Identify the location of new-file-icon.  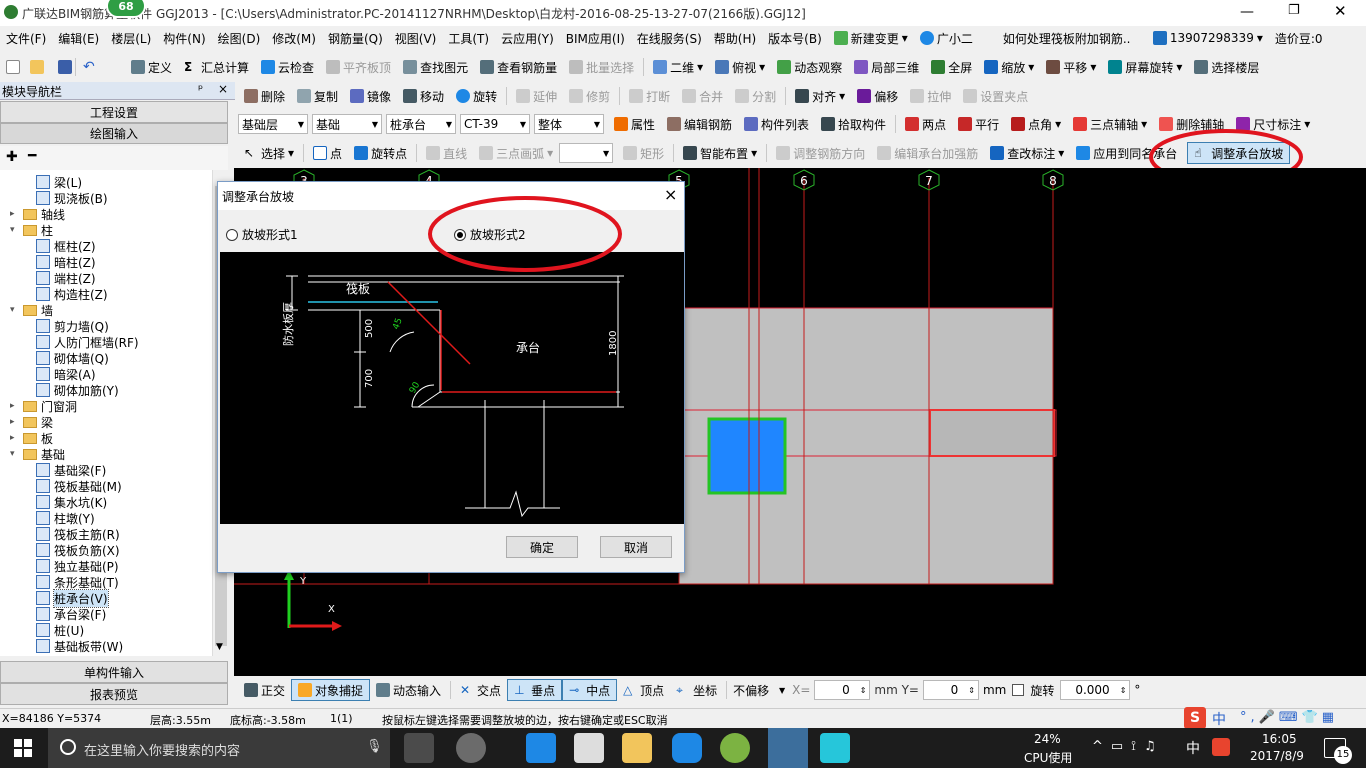
(13, 67).